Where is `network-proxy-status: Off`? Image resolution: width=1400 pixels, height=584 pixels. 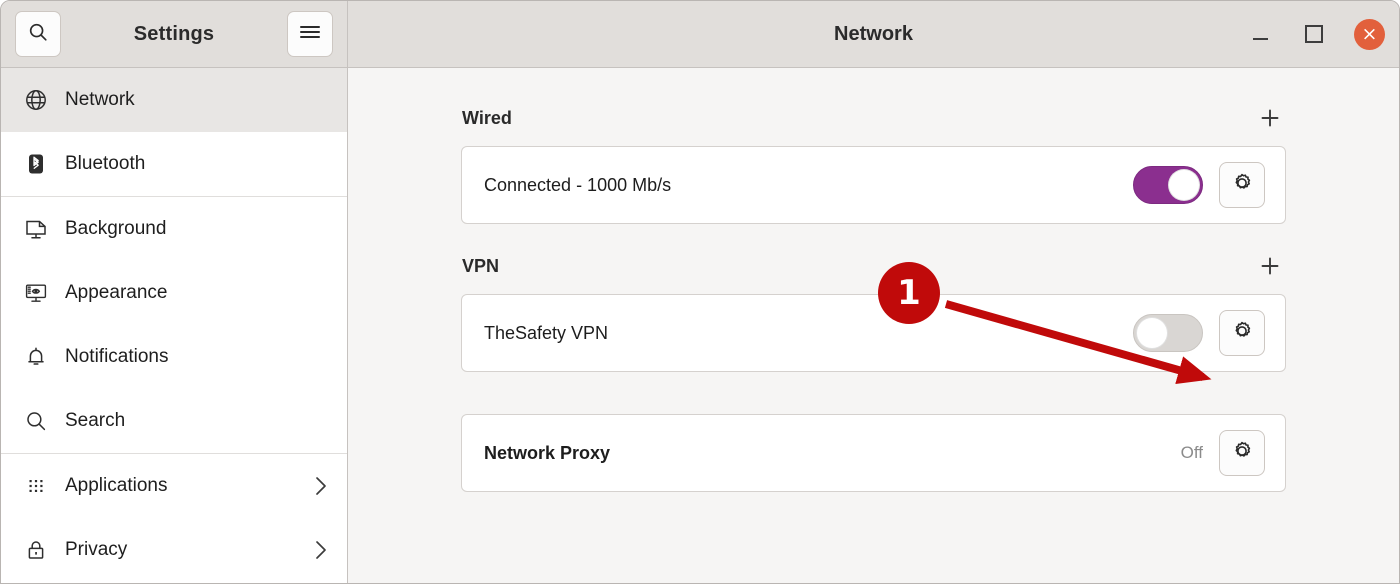 network-proxy-status: Off is located at coordinates (1191, 452).